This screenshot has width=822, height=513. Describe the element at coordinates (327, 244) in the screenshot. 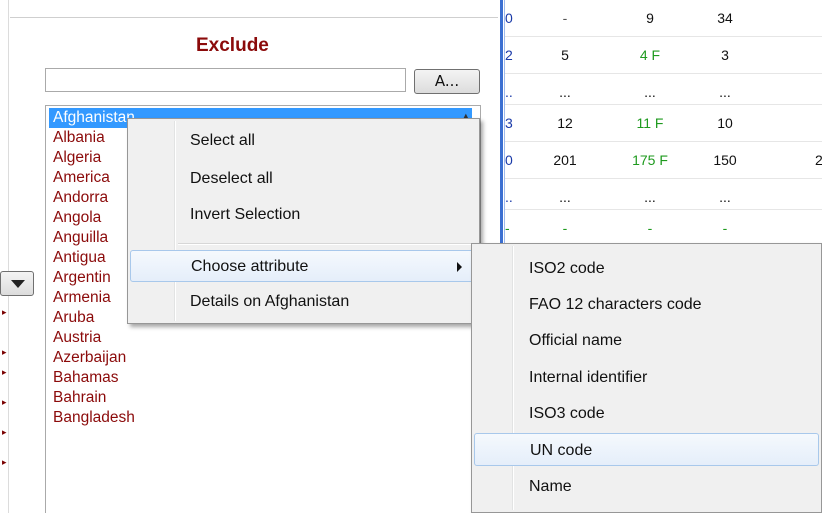

I see `menu-separator-highlight` at that location.